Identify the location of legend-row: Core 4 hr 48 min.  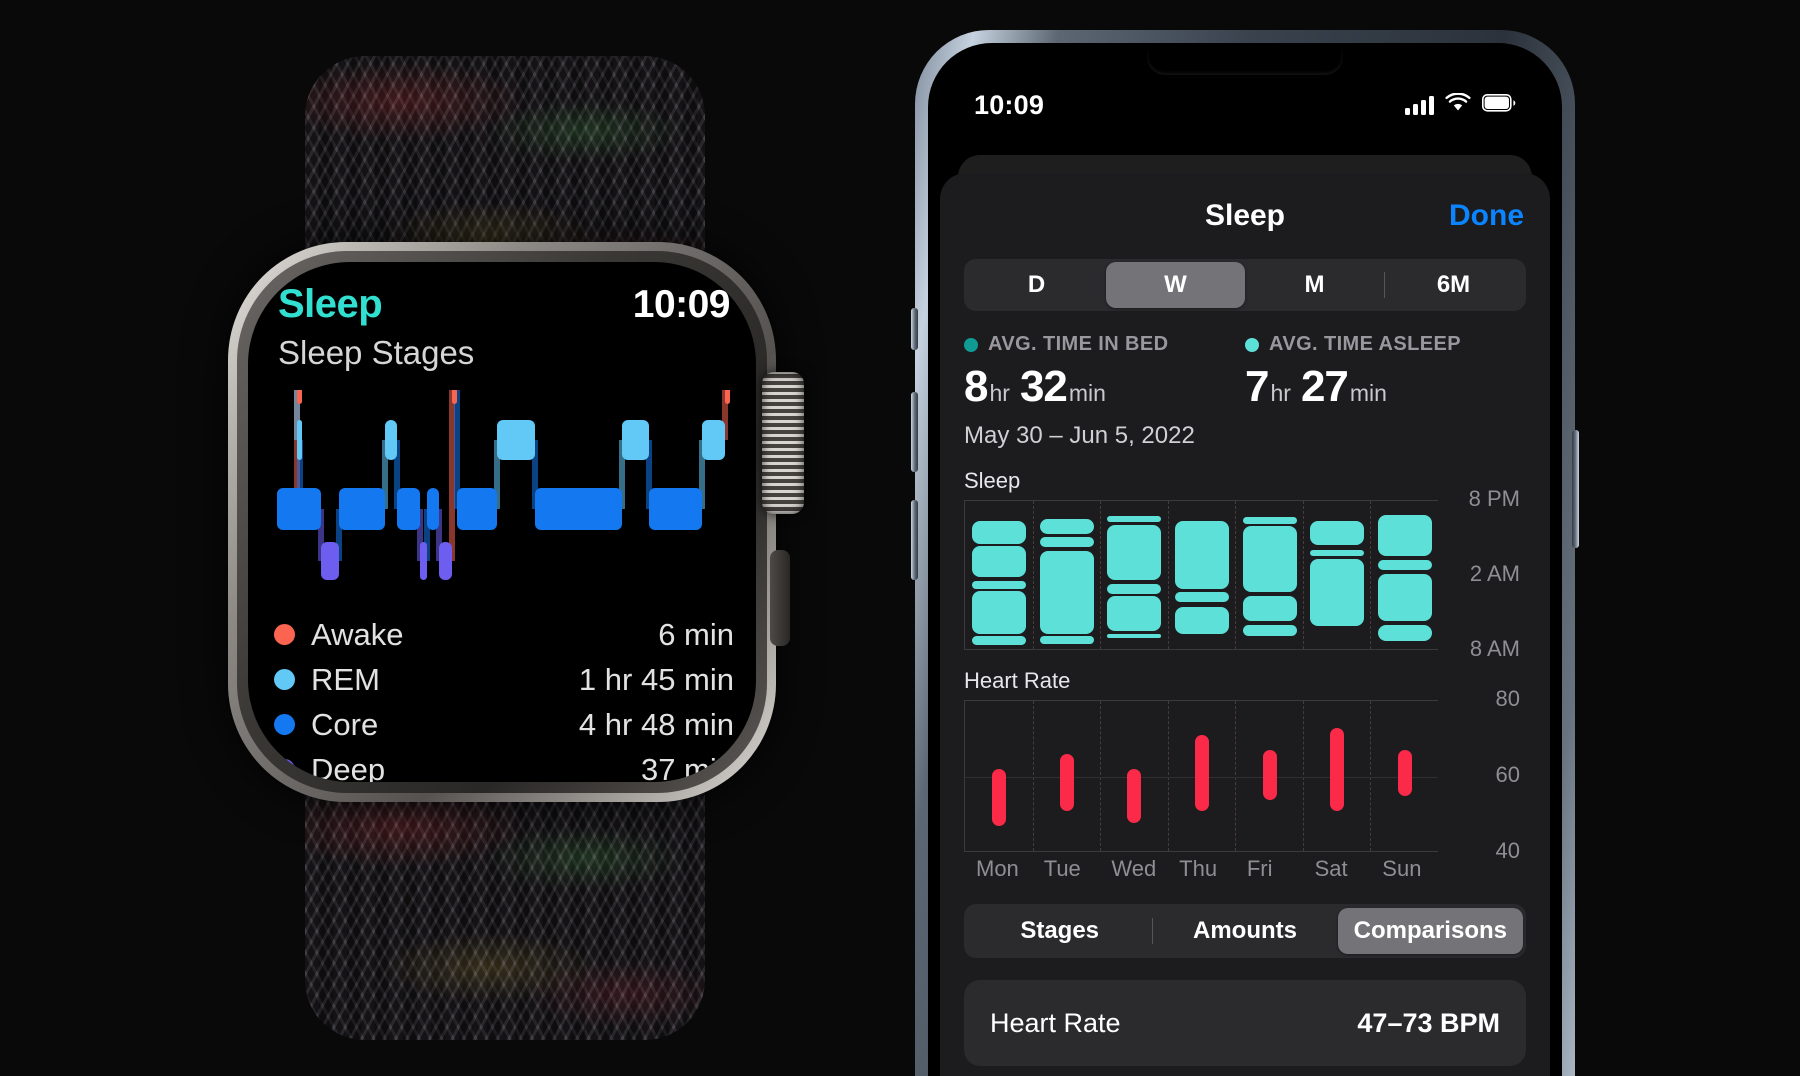
(504, 724).